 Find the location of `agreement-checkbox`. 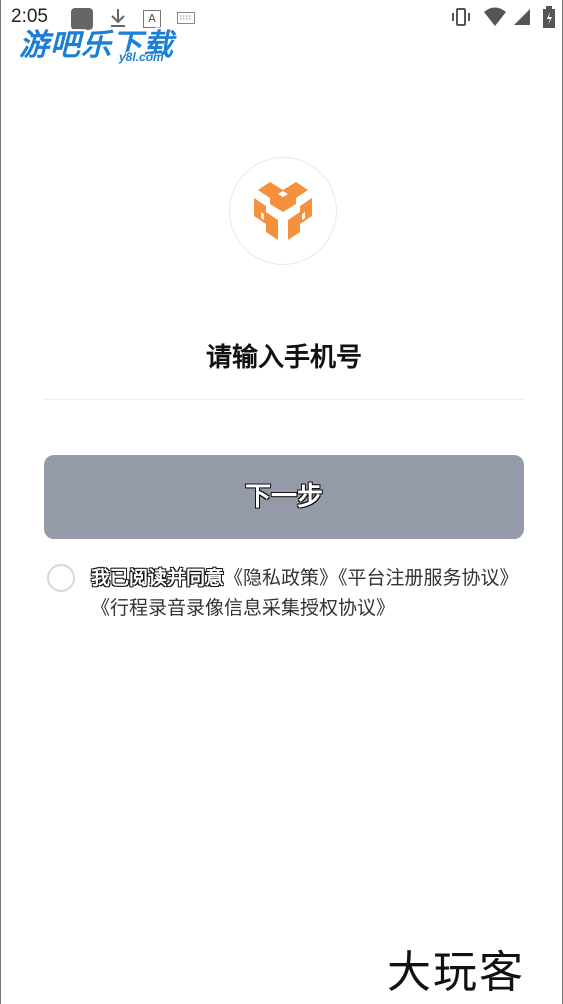

agreement-checkbox is located at coordinates (61, 578).